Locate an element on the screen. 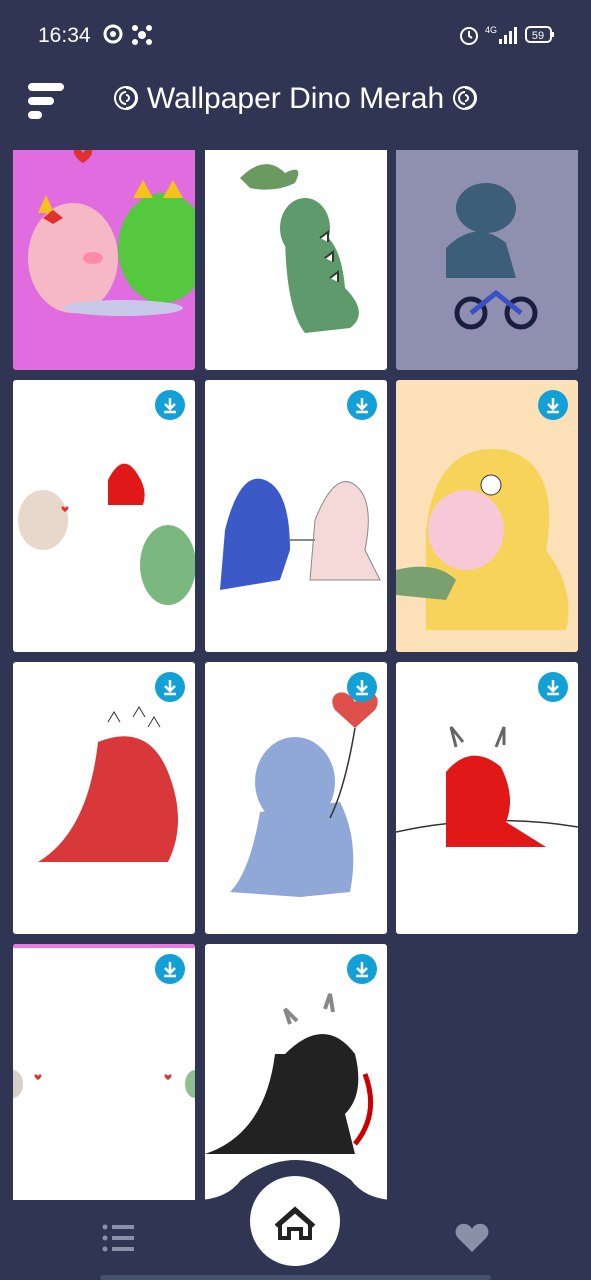 This screenshot has width=591, height=1280. settings-notification-icon is located at coordinates (142, 35).